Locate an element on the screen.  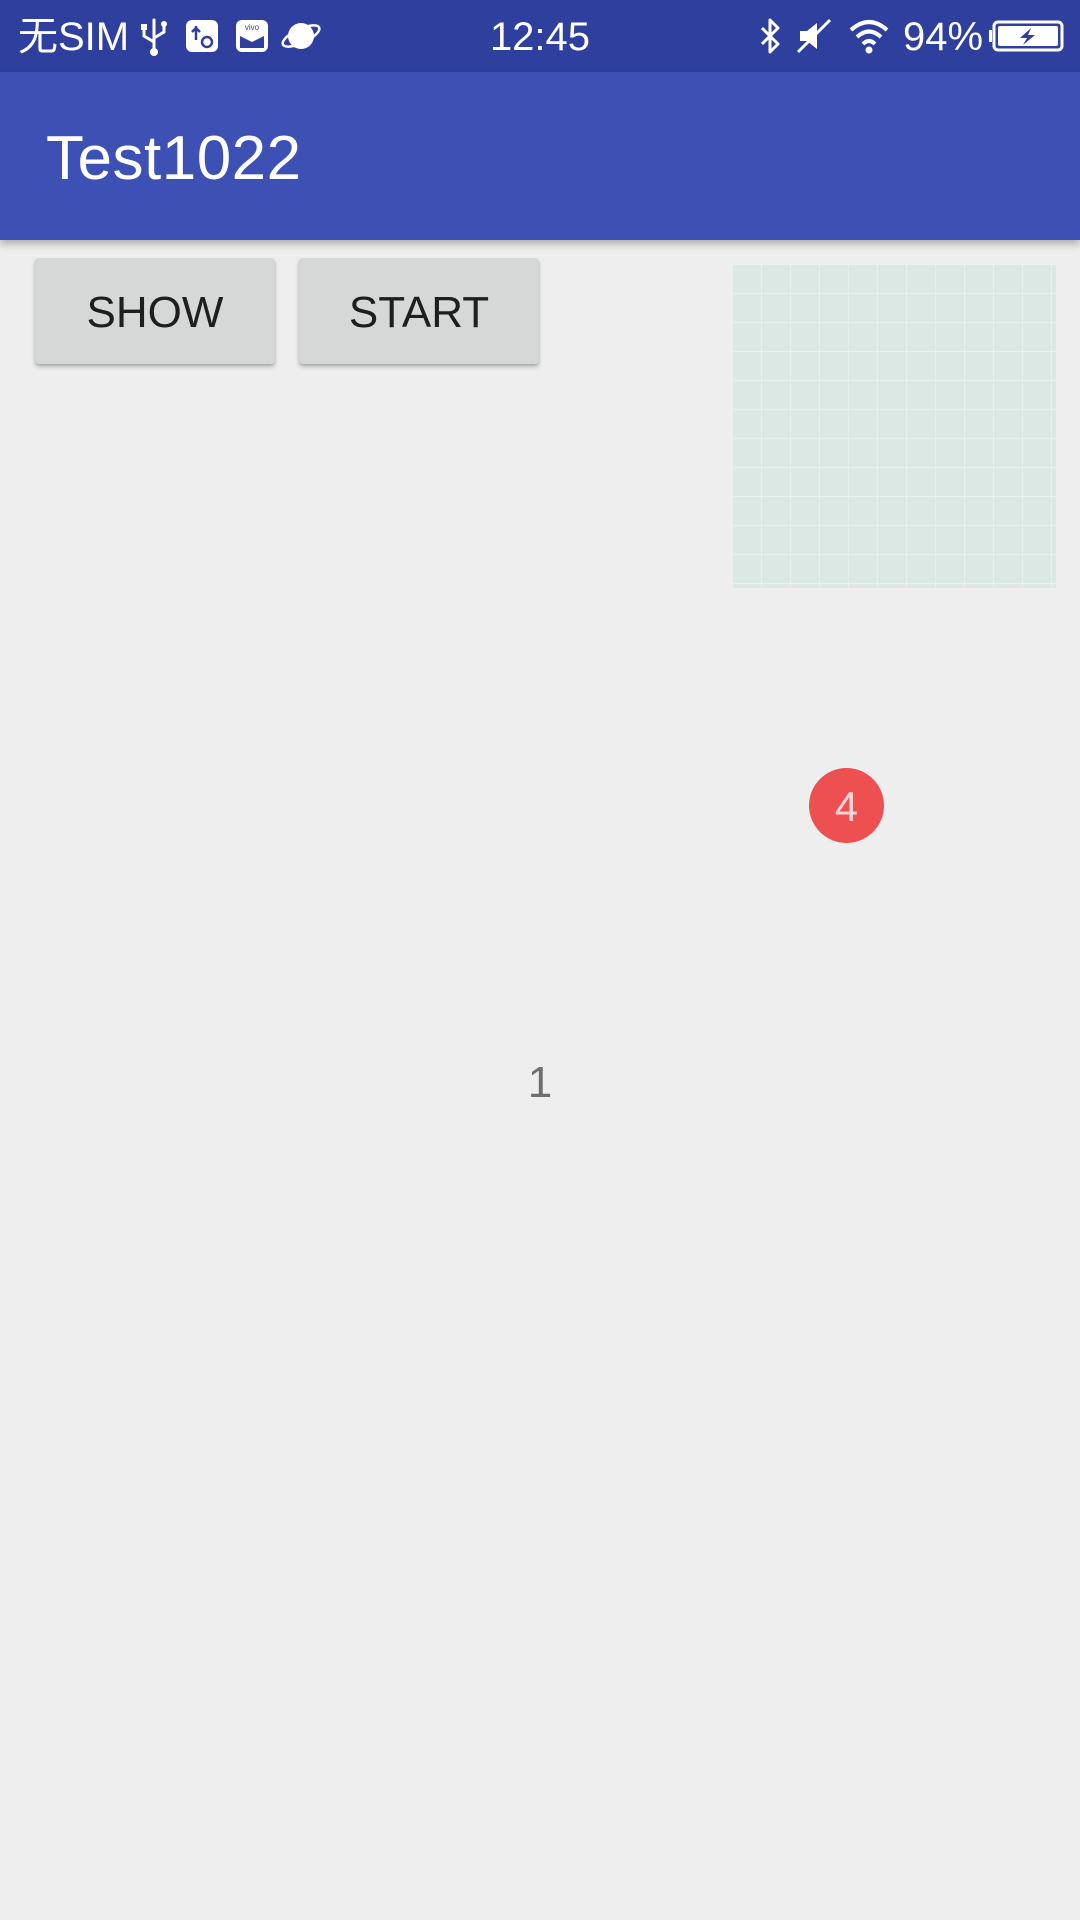
battery-charging-icon is located at coordinates (1026, 36).